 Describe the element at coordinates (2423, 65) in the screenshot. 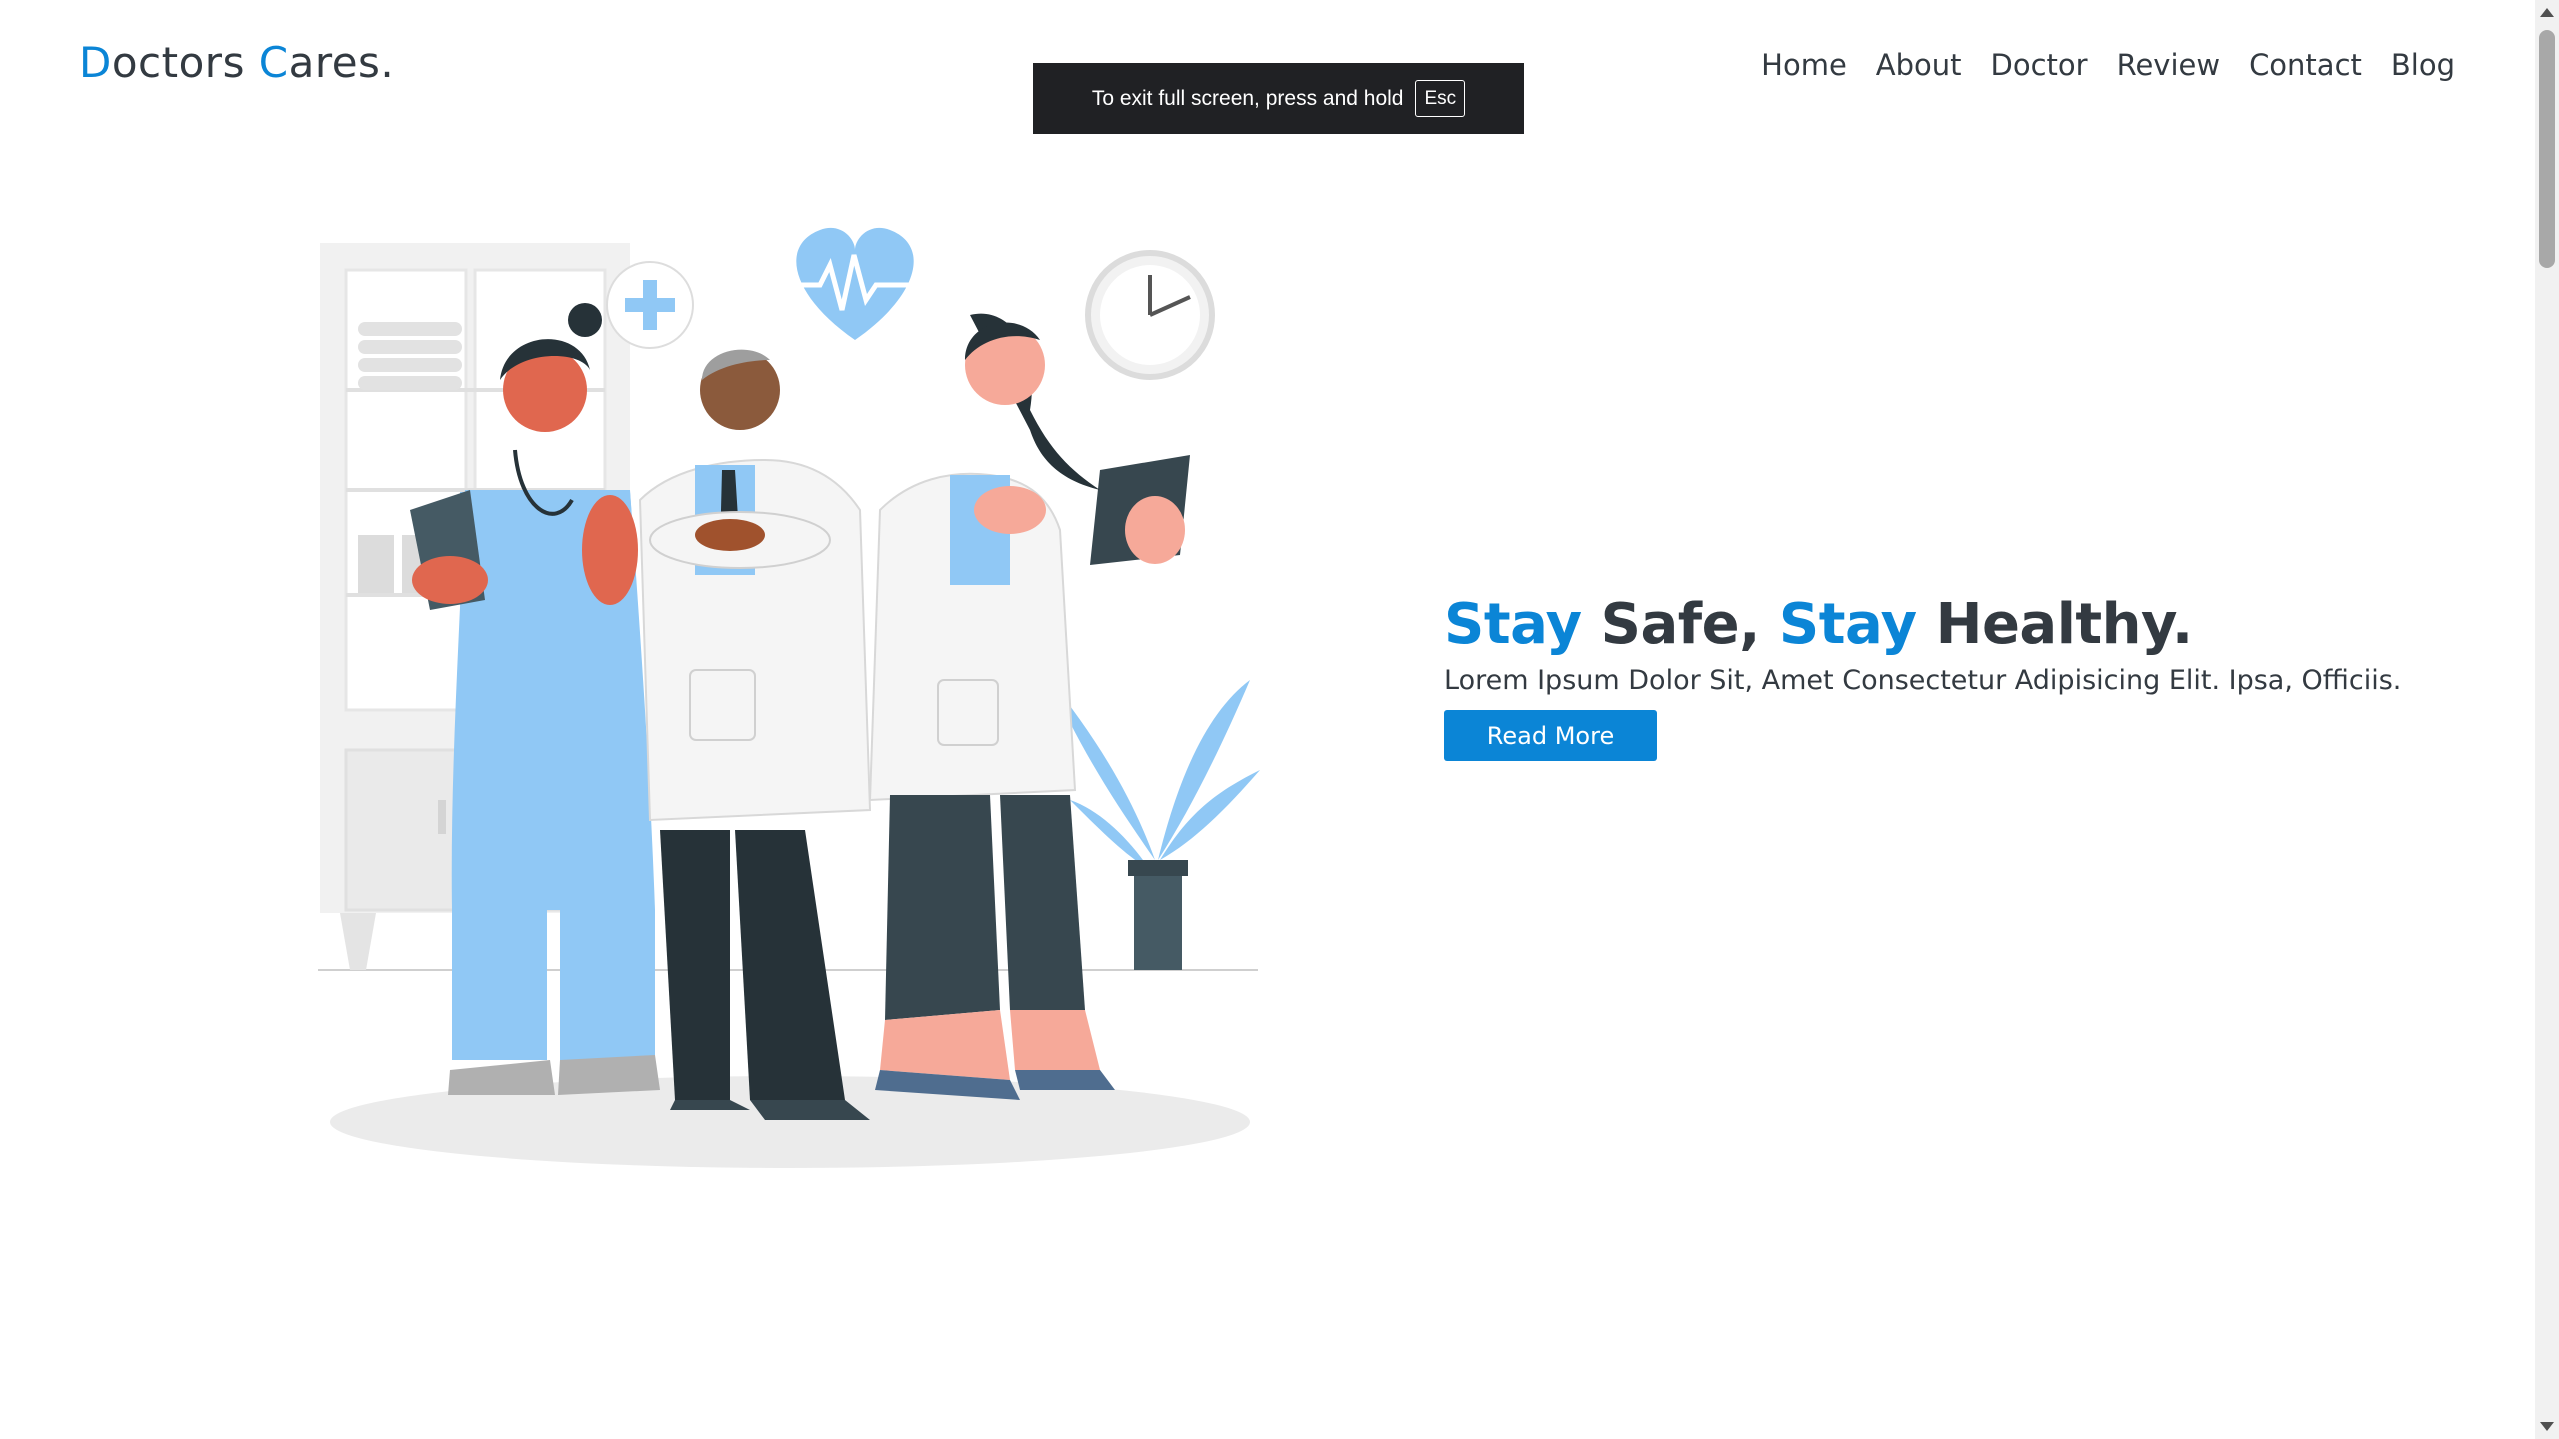

I see `nav-blog-link: Blog` at that location.